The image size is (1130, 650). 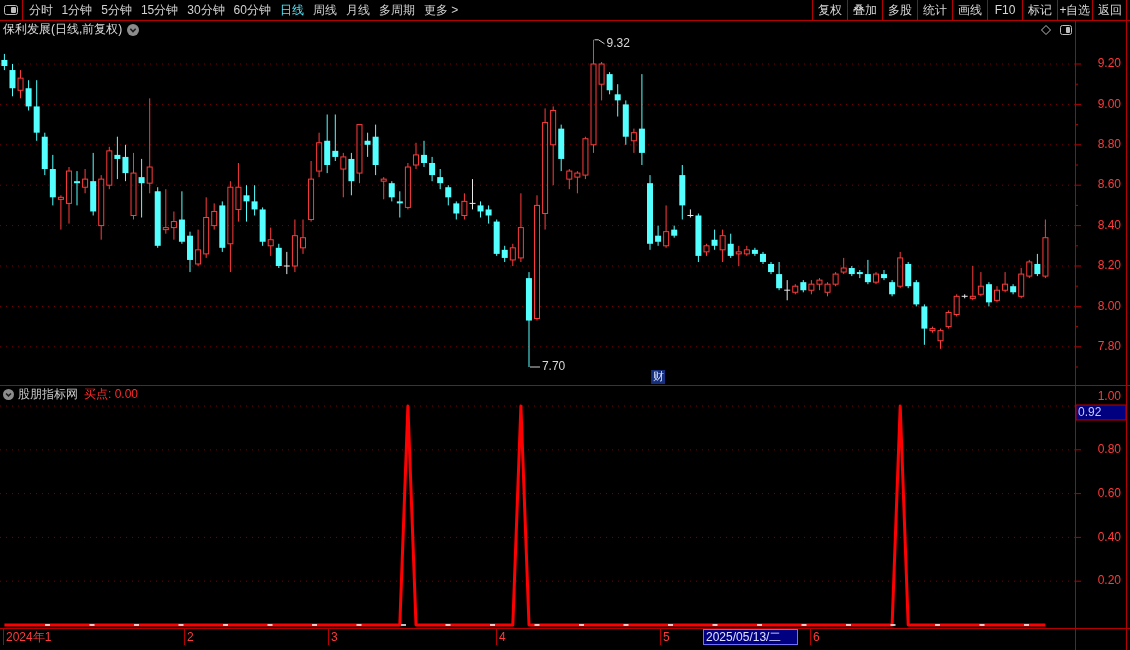 I want to click on toolbar-button: 画线, so click(x=969, y=10).